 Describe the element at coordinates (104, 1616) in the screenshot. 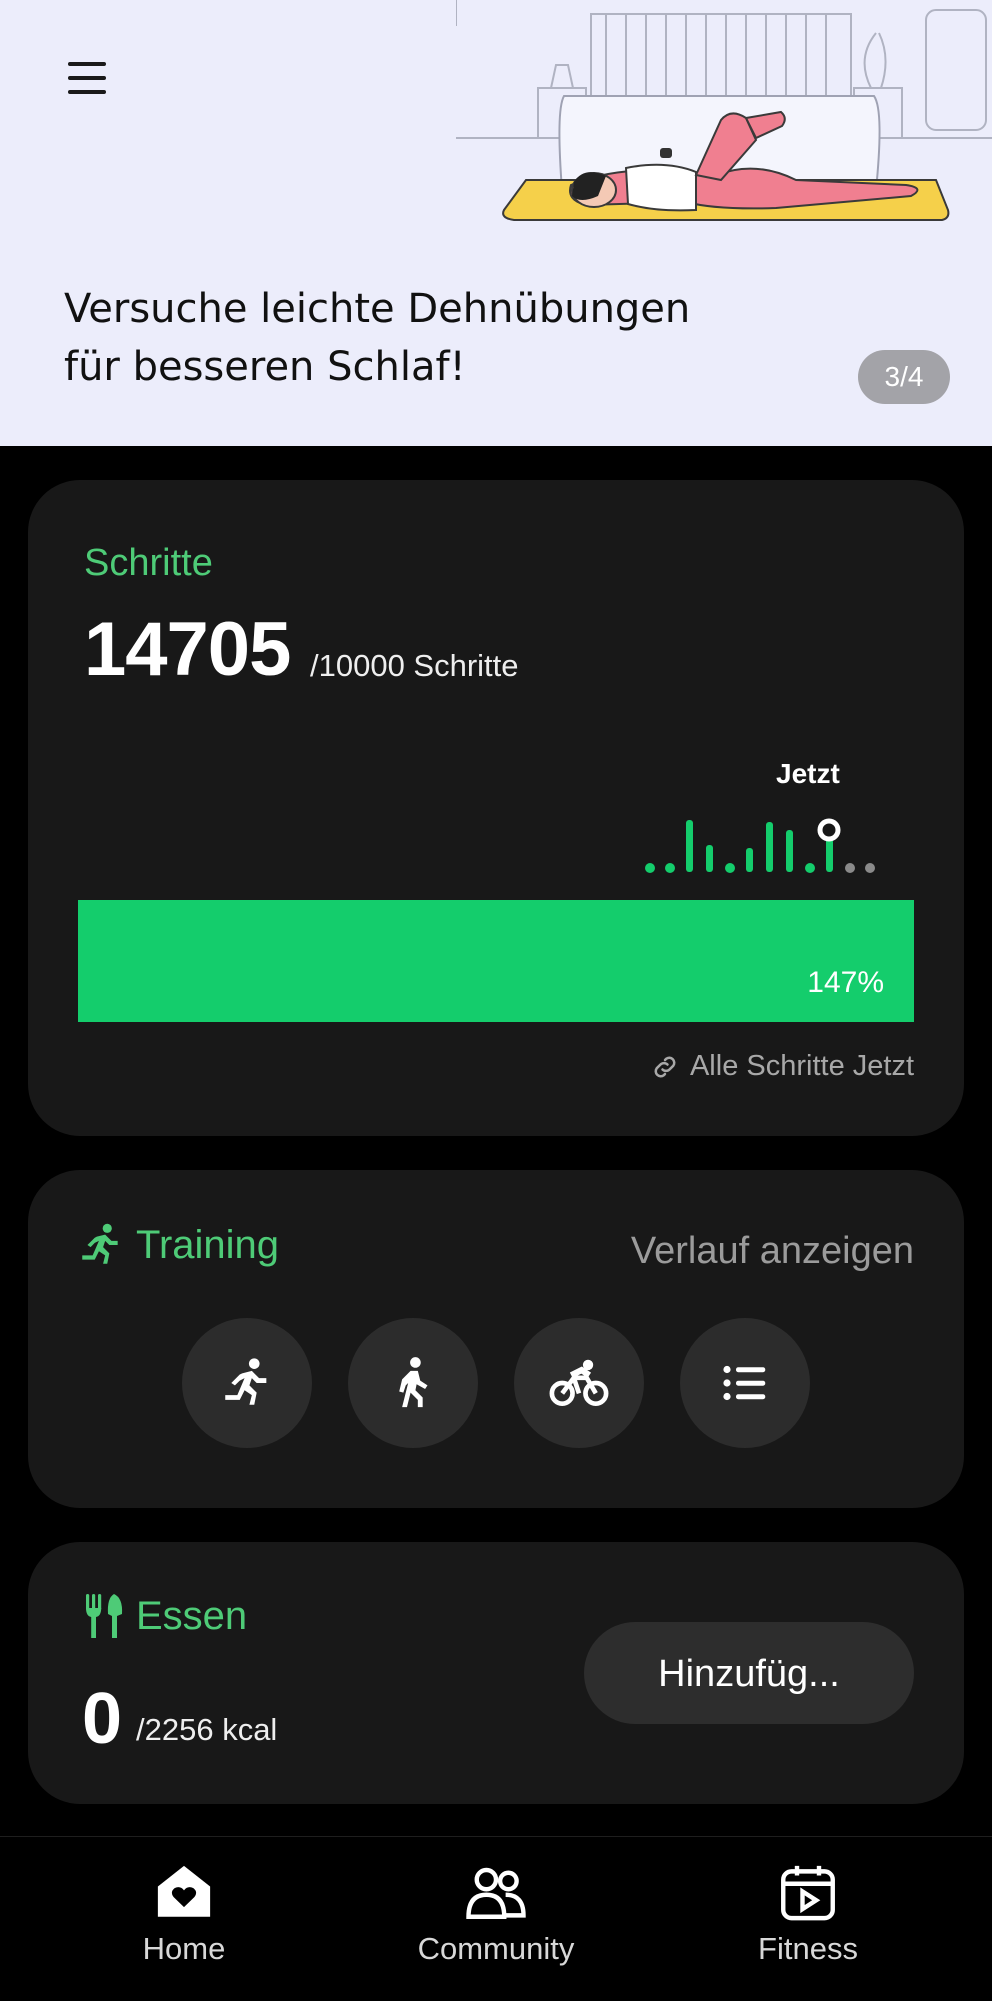

I see `fork-knife-icon` at that location.